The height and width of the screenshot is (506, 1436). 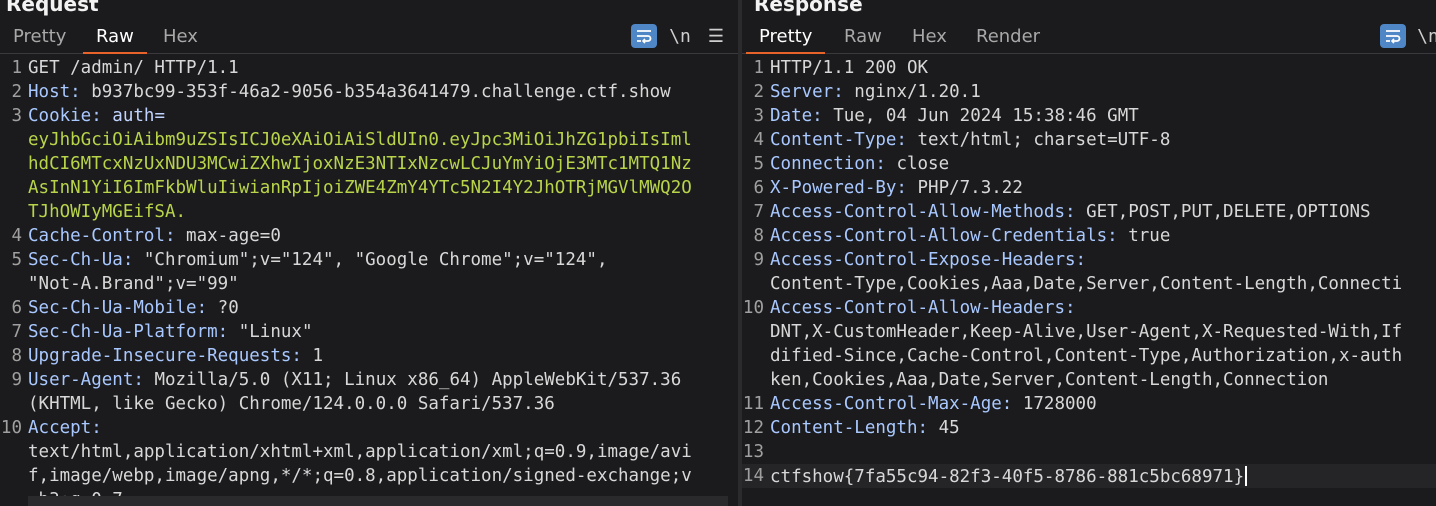 I want to click on response-line-text: X-Powered-By: PHP/7.3.22, so click(x=896, y=188).